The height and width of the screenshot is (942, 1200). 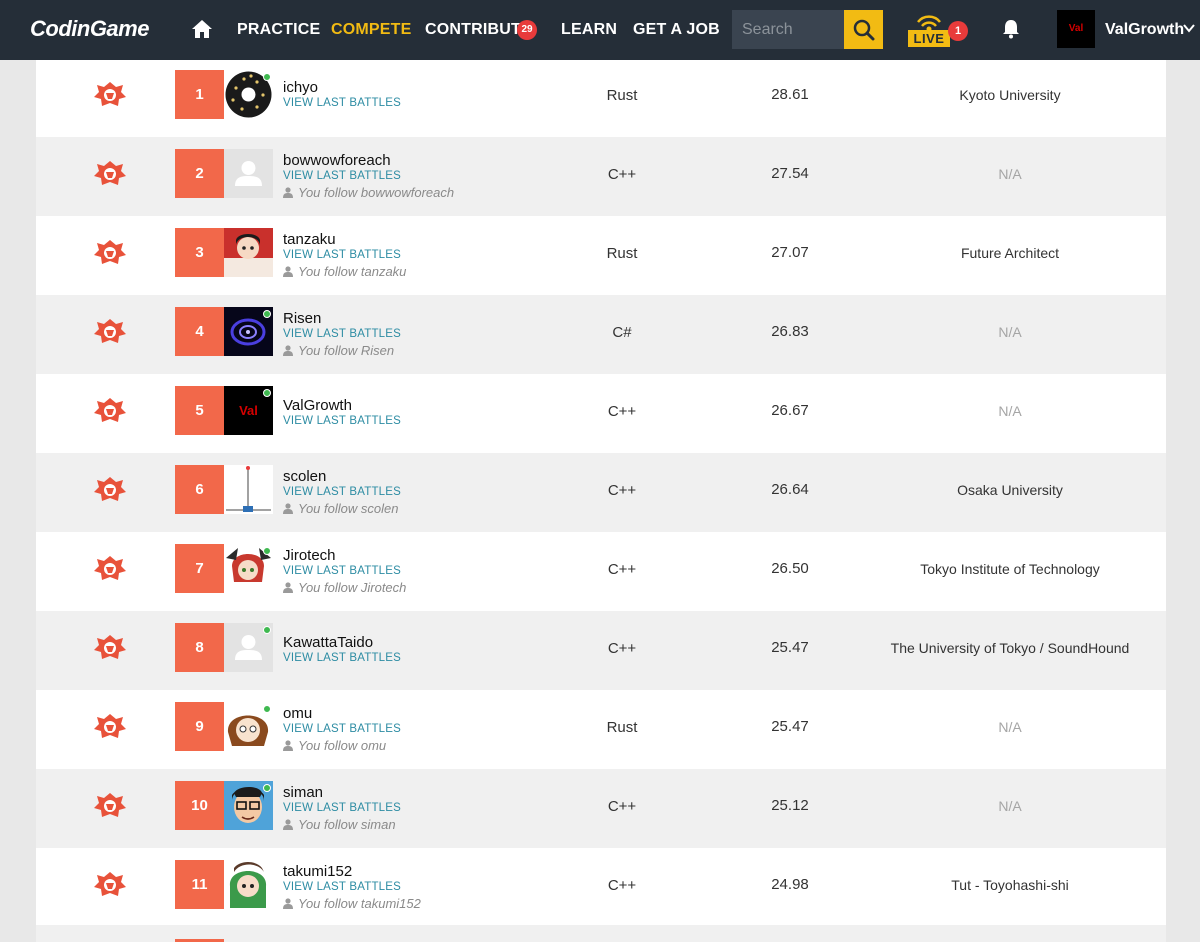 I want to click on score-cell: 25.47, so click(x=790, y=726).